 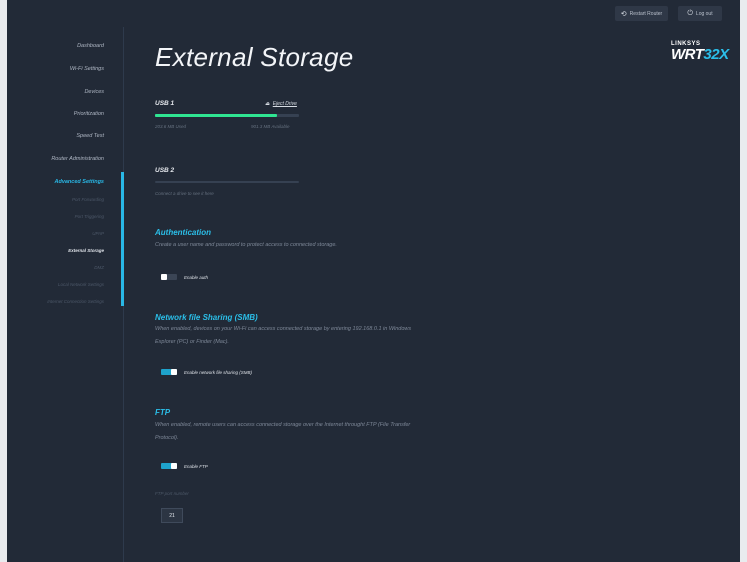 I want to click on restart-router-label: Restart Router, so click(x=646, y=13).